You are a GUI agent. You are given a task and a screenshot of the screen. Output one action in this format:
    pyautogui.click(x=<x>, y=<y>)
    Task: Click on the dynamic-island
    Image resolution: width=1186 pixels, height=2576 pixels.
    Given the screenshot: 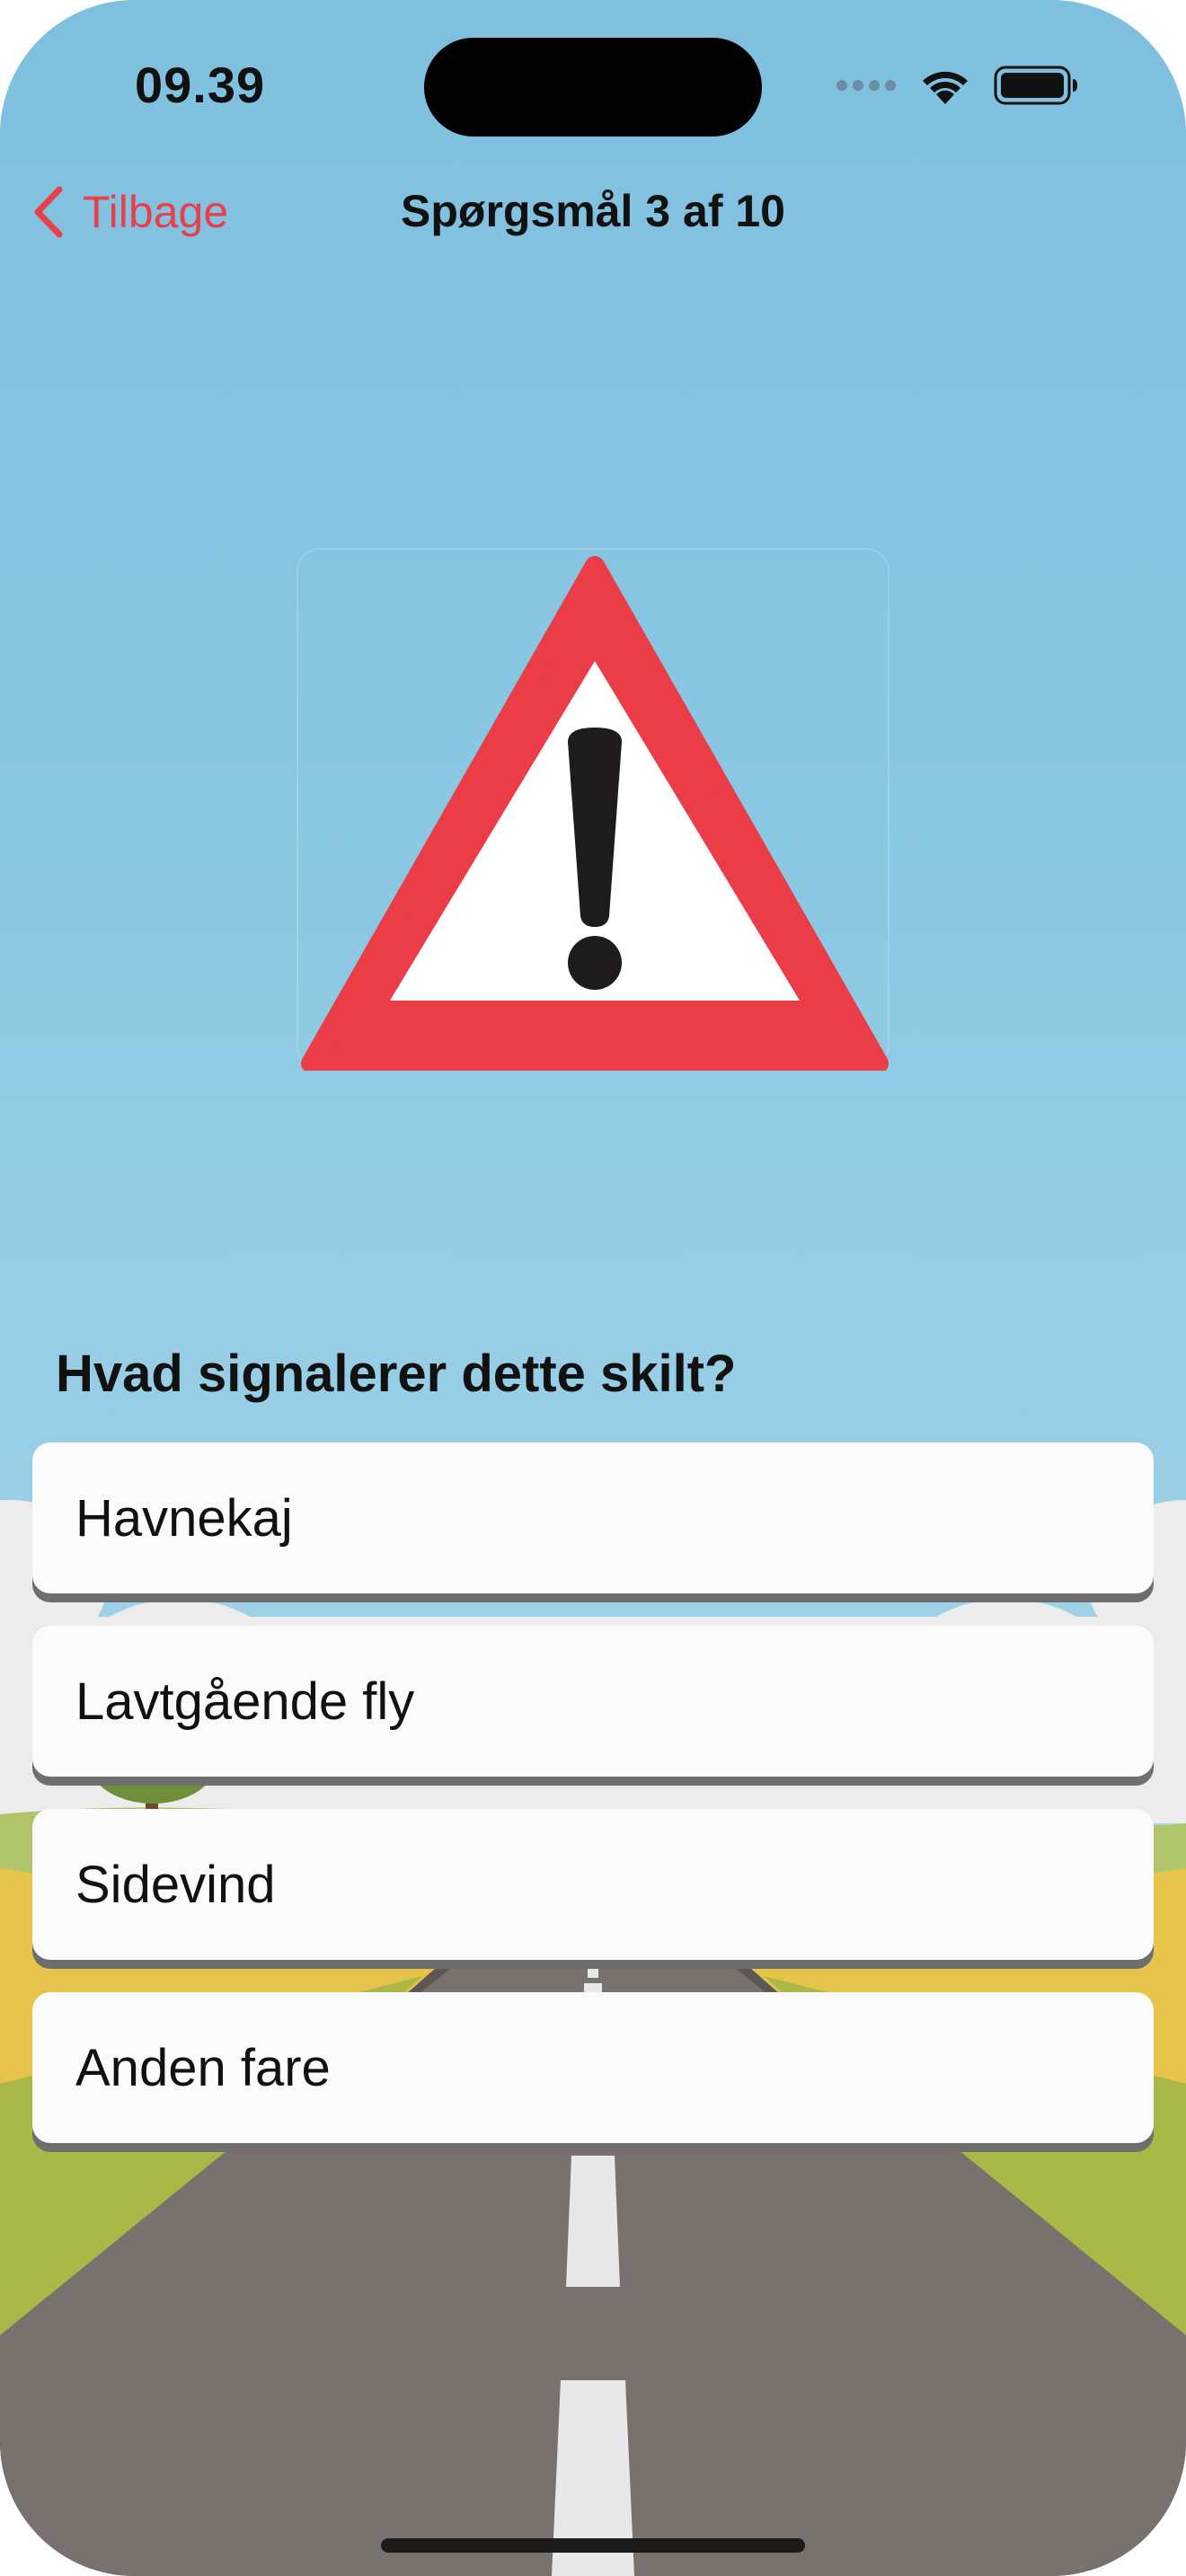 What is the action you would take?
    pyautogui.click(x=593, y=87)
    